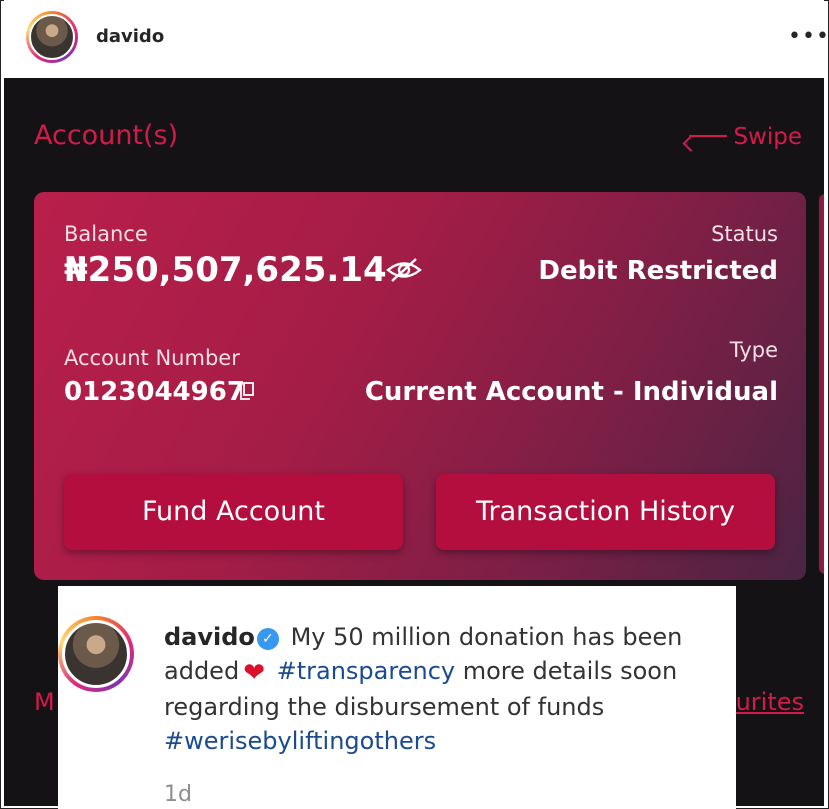 The image size is (829, 809). I want to click on balance-label: Balance, so click(106, 234).